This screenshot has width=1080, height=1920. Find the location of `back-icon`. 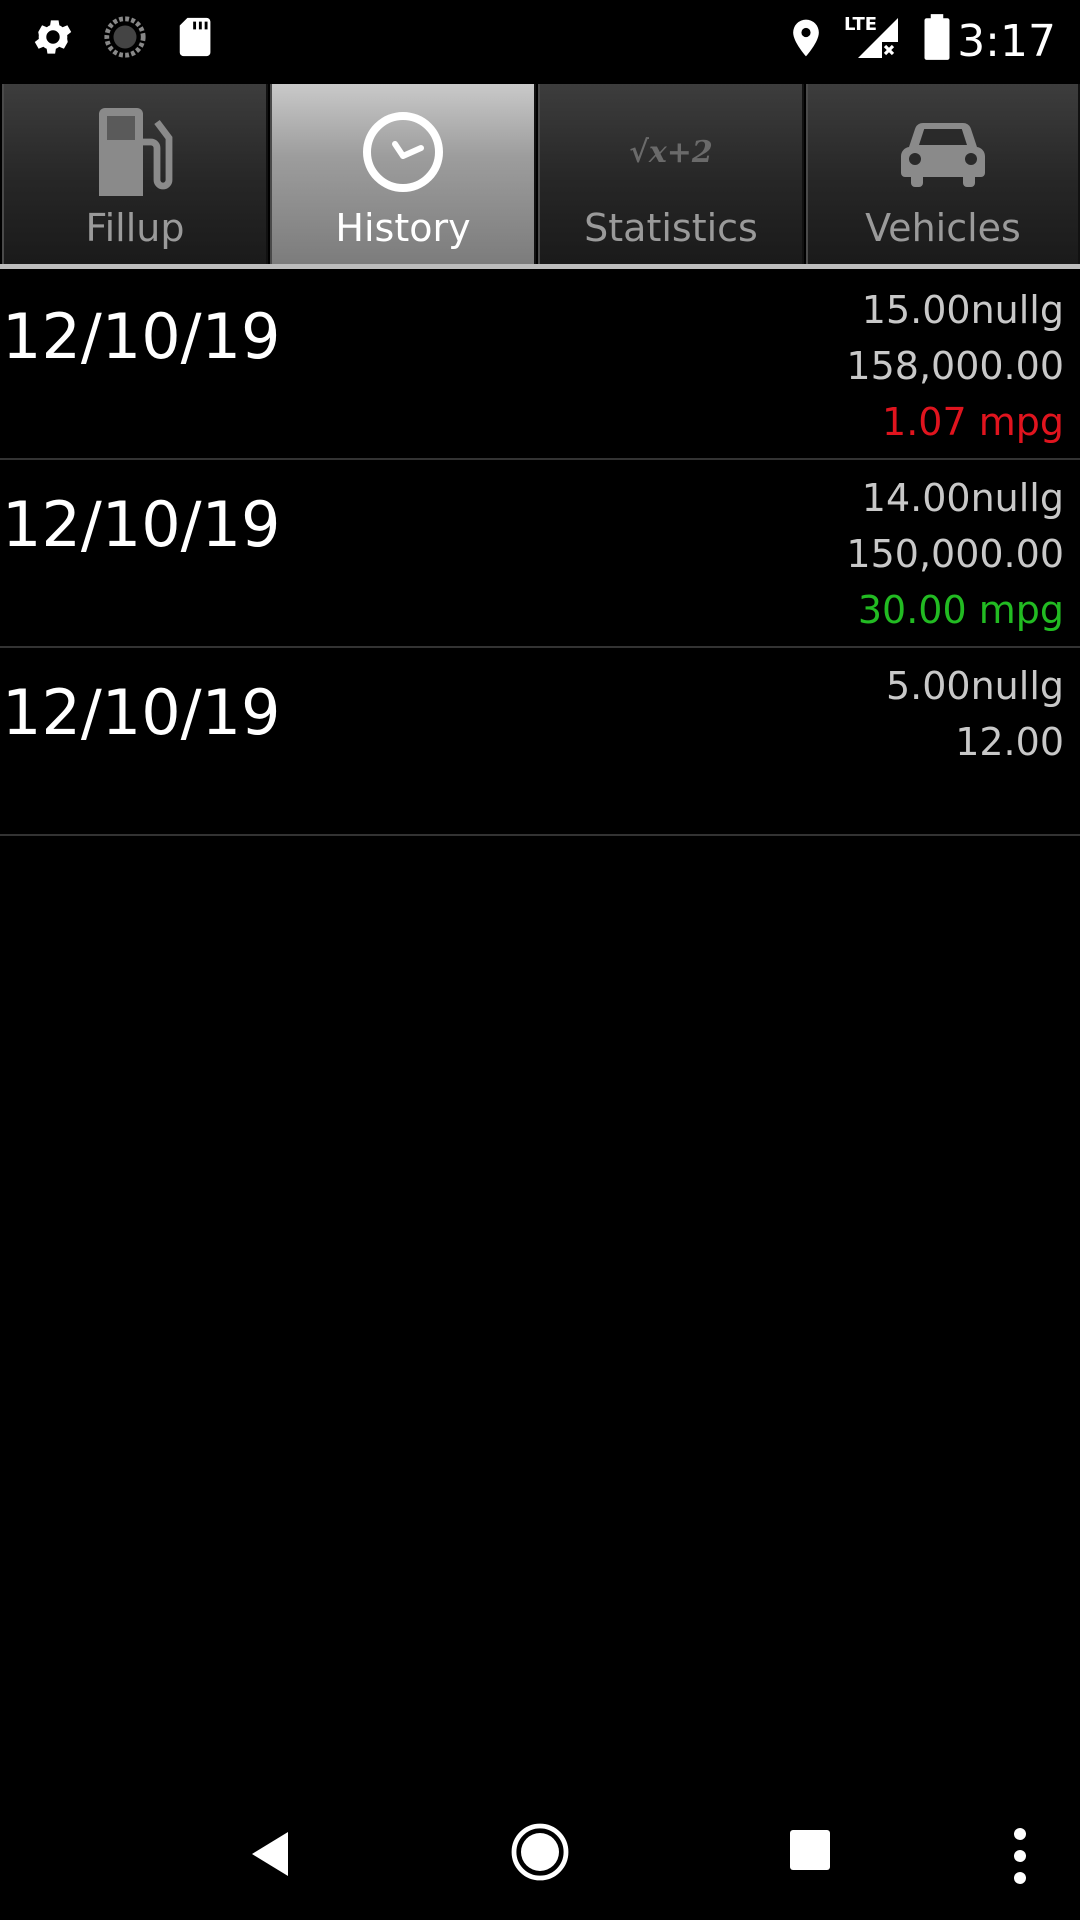

back-icon is located at coordinates (270, 1856).